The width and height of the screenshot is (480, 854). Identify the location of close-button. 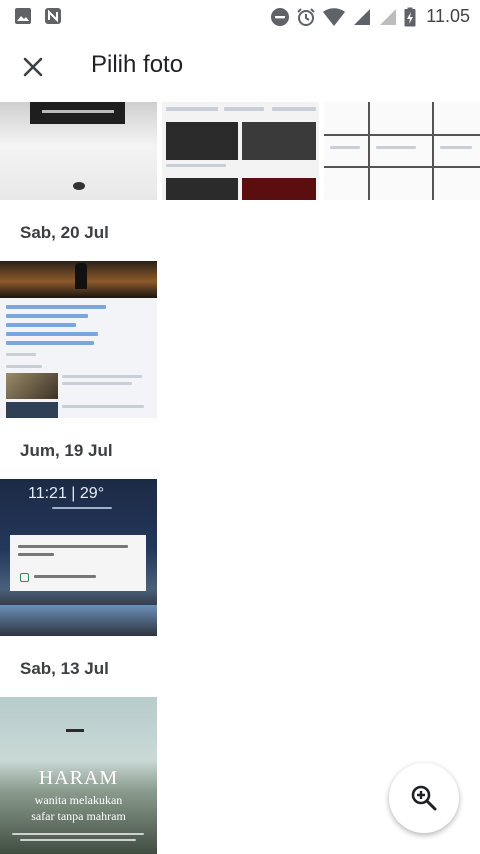
(33, 67).